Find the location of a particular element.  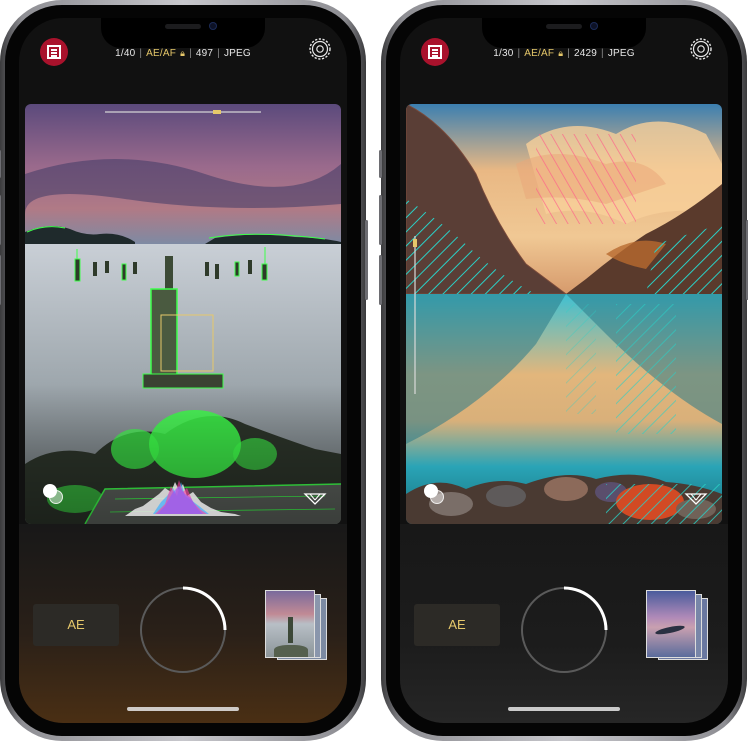

status-readout: 1/30 | AE/AF 🔒︎ | 2429 | JPEG is located at coordinates (564, 53).